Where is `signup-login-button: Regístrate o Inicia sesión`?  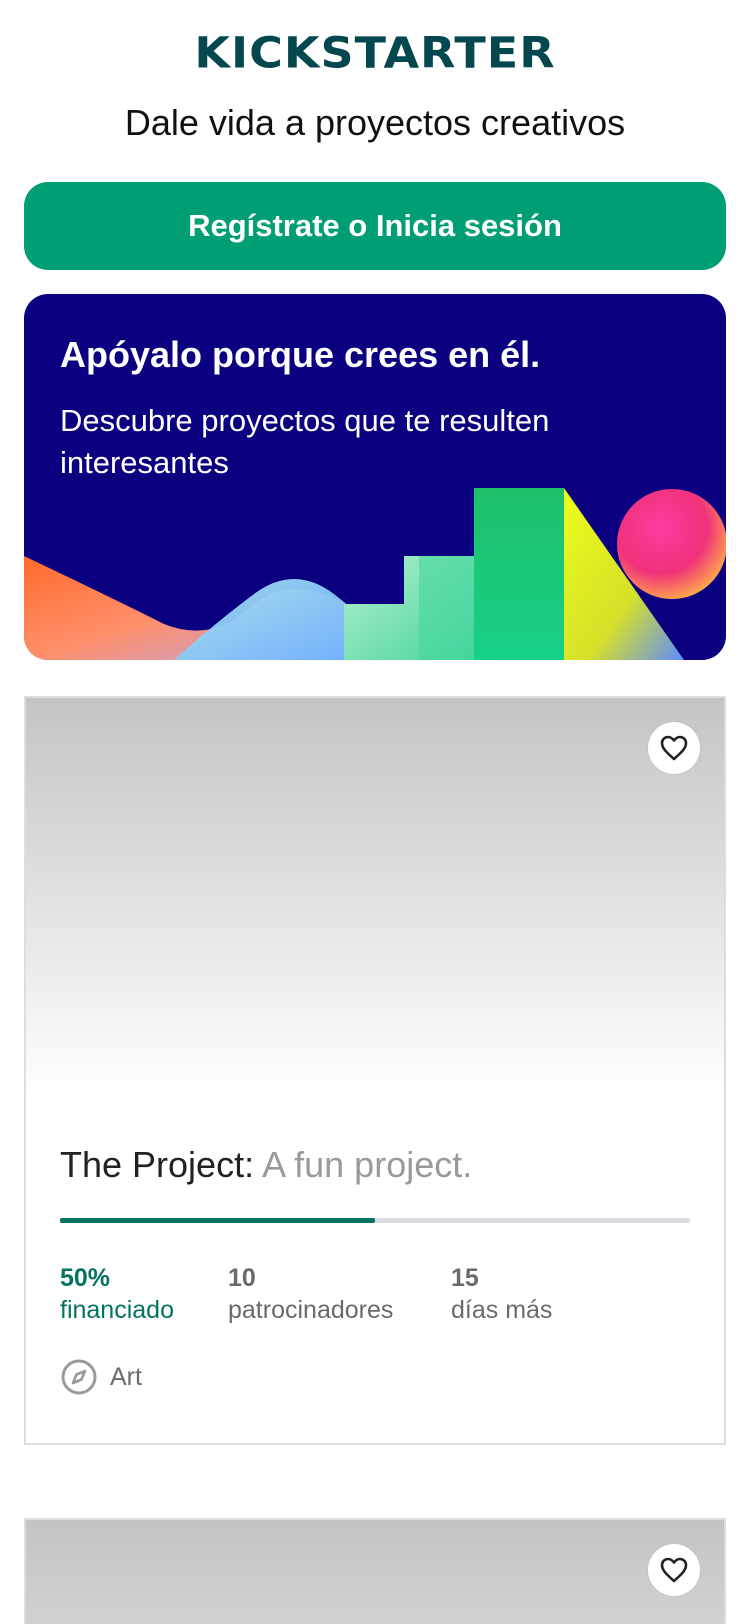 signup-login-button: Regístrate o Inicia sesión is located at coordinates (375, 226).